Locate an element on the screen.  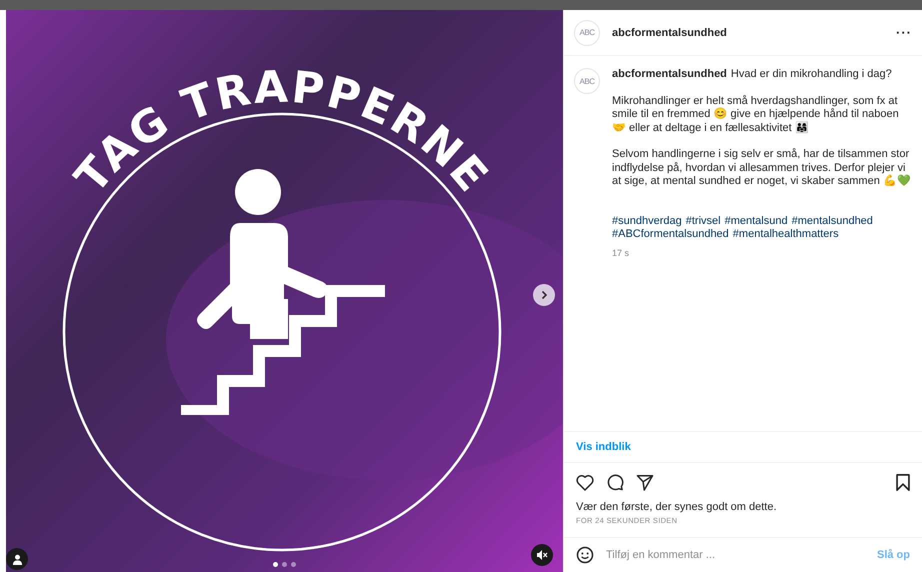
hashtag-link: #trivsel is located at coordinates (703, 221).